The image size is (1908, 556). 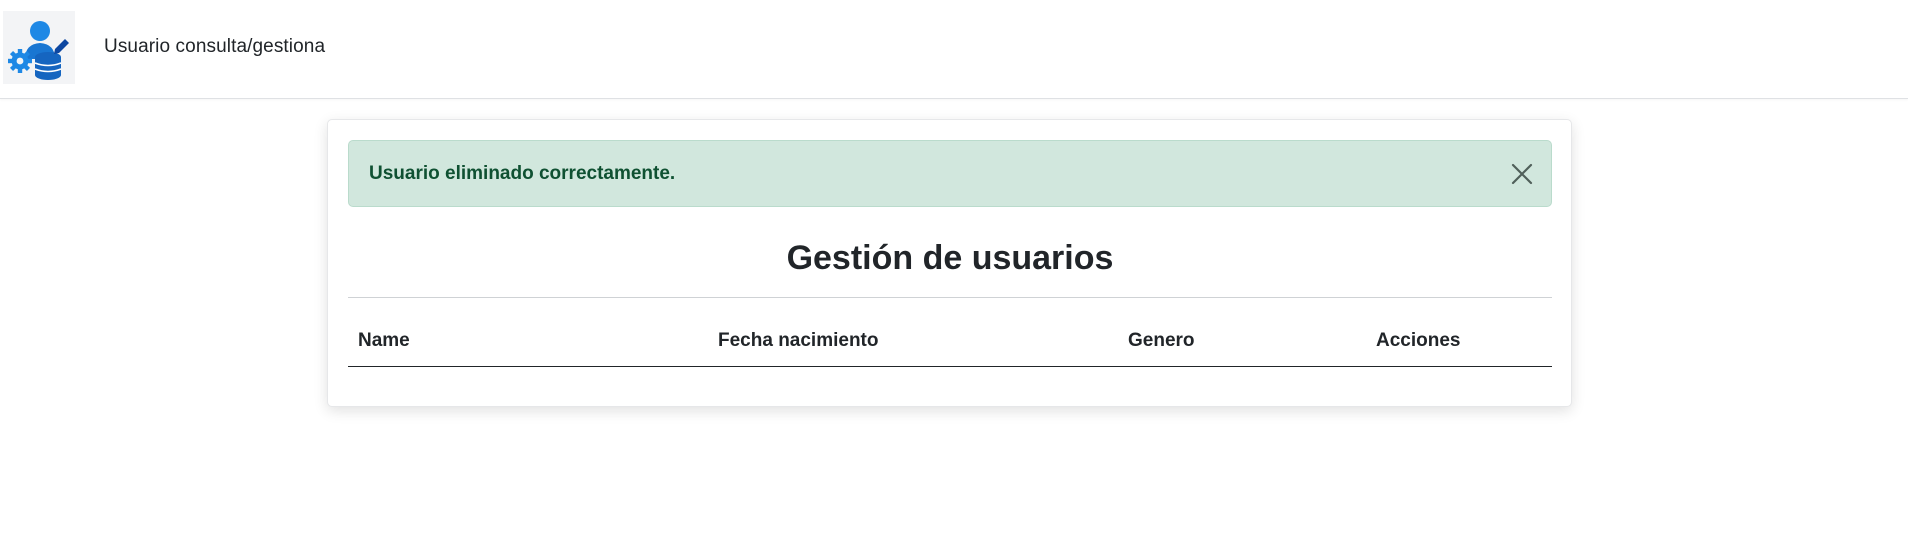 What do you see at coordinates (1418, 340) in the screenshot?
I see `column-header-actions: Acciones` at bounding box center [1418, 340].